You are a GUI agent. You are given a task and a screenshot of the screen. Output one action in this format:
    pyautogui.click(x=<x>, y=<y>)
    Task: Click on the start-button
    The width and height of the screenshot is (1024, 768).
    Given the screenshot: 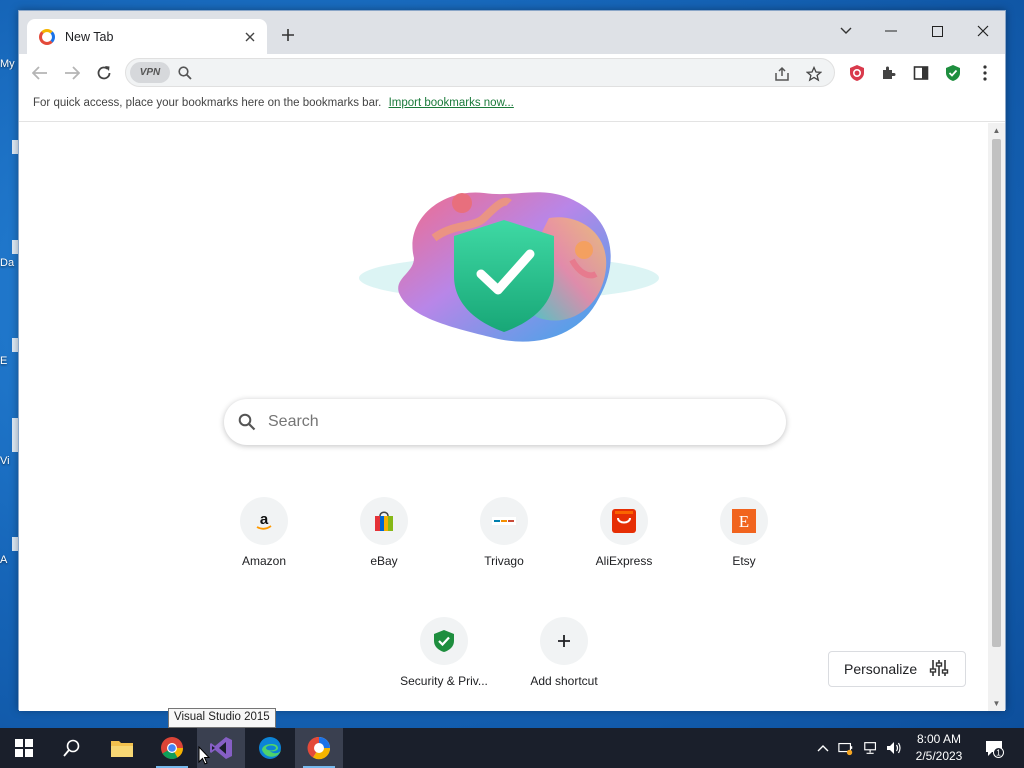 What is the action you would take?
    pyautogui.click(x=24, y=748)
    